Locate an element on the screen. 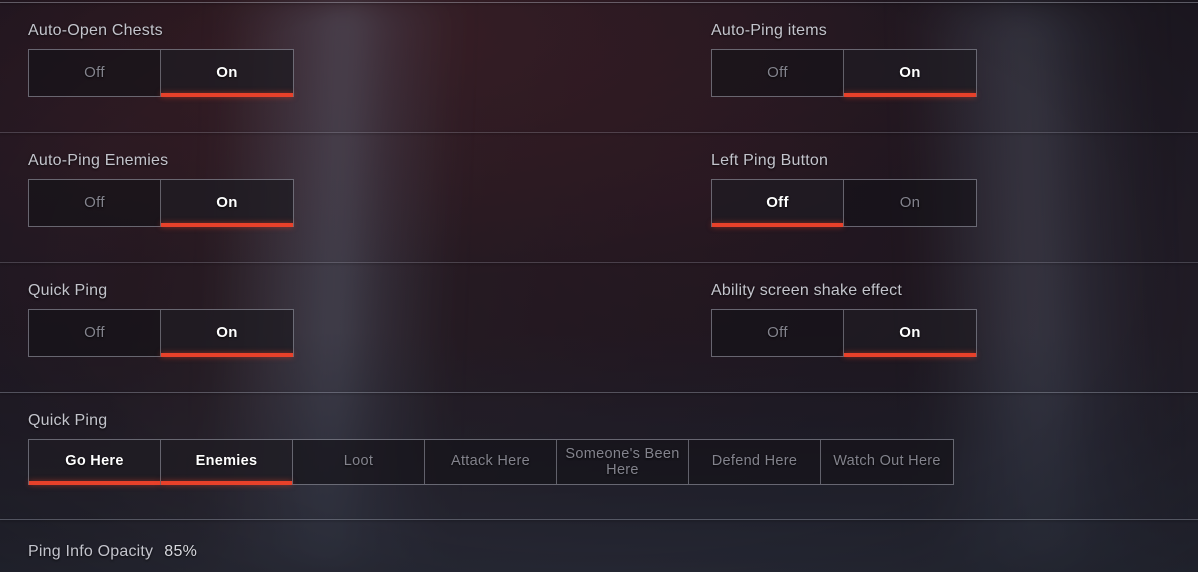 Image resolution: width=1198 pixels, height=572 pixels. setting-label: Auto-Ping items is located at coordinates (769, 30).